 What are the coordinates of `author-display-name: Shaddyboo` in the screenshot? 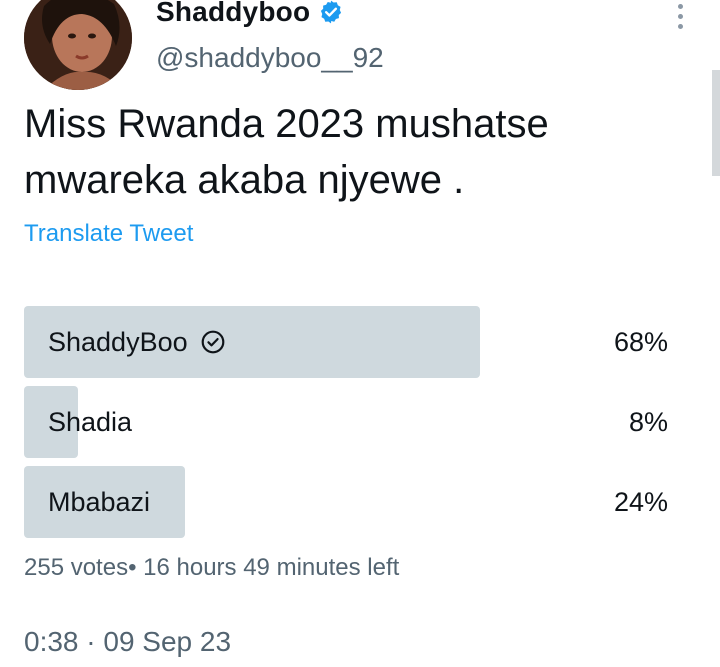 It's located at (233, 14).